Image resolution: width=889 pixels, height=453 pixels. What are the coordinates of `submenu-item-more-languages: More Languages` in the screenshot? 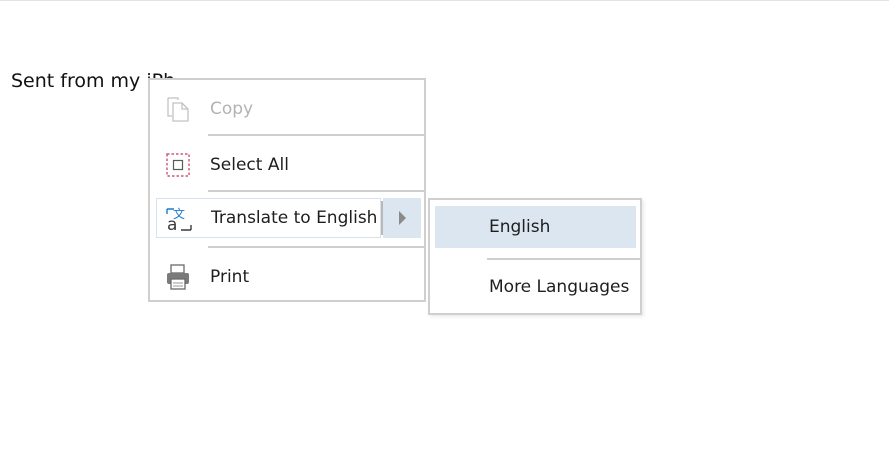 It's located at (559, 287).